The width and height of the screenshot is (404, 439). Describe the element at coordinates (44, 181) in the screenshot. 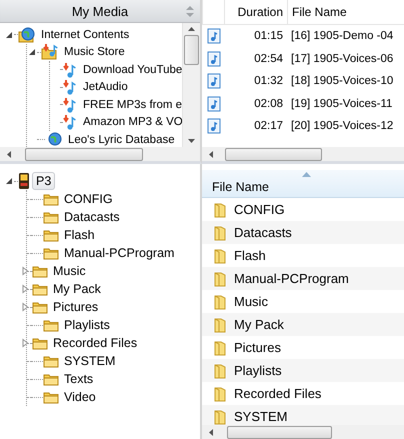

I see `tree-item: P3` at that location.